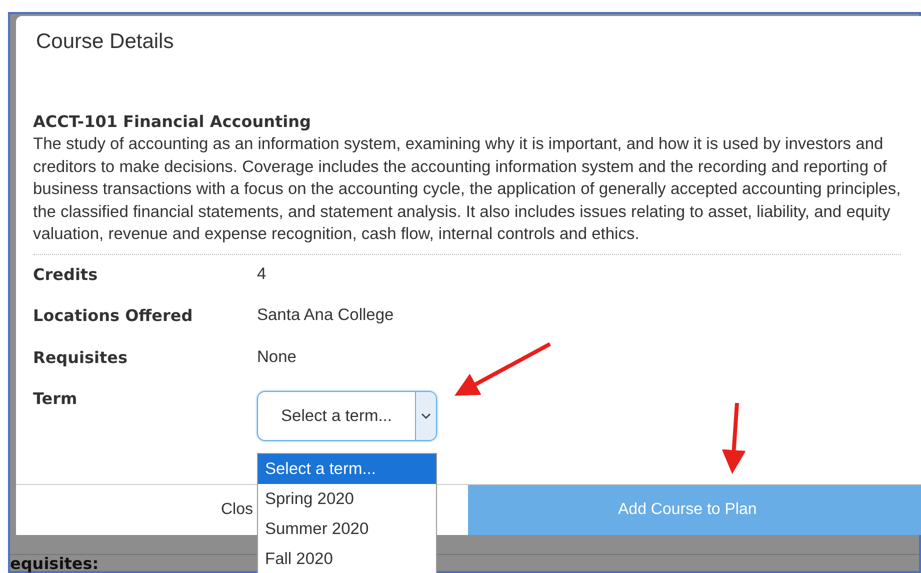 The image size is (921, 573). What do you see at coordinates (426, 416) in the screenshot?
I see `caret-icon` at bounding box center [426, 416].